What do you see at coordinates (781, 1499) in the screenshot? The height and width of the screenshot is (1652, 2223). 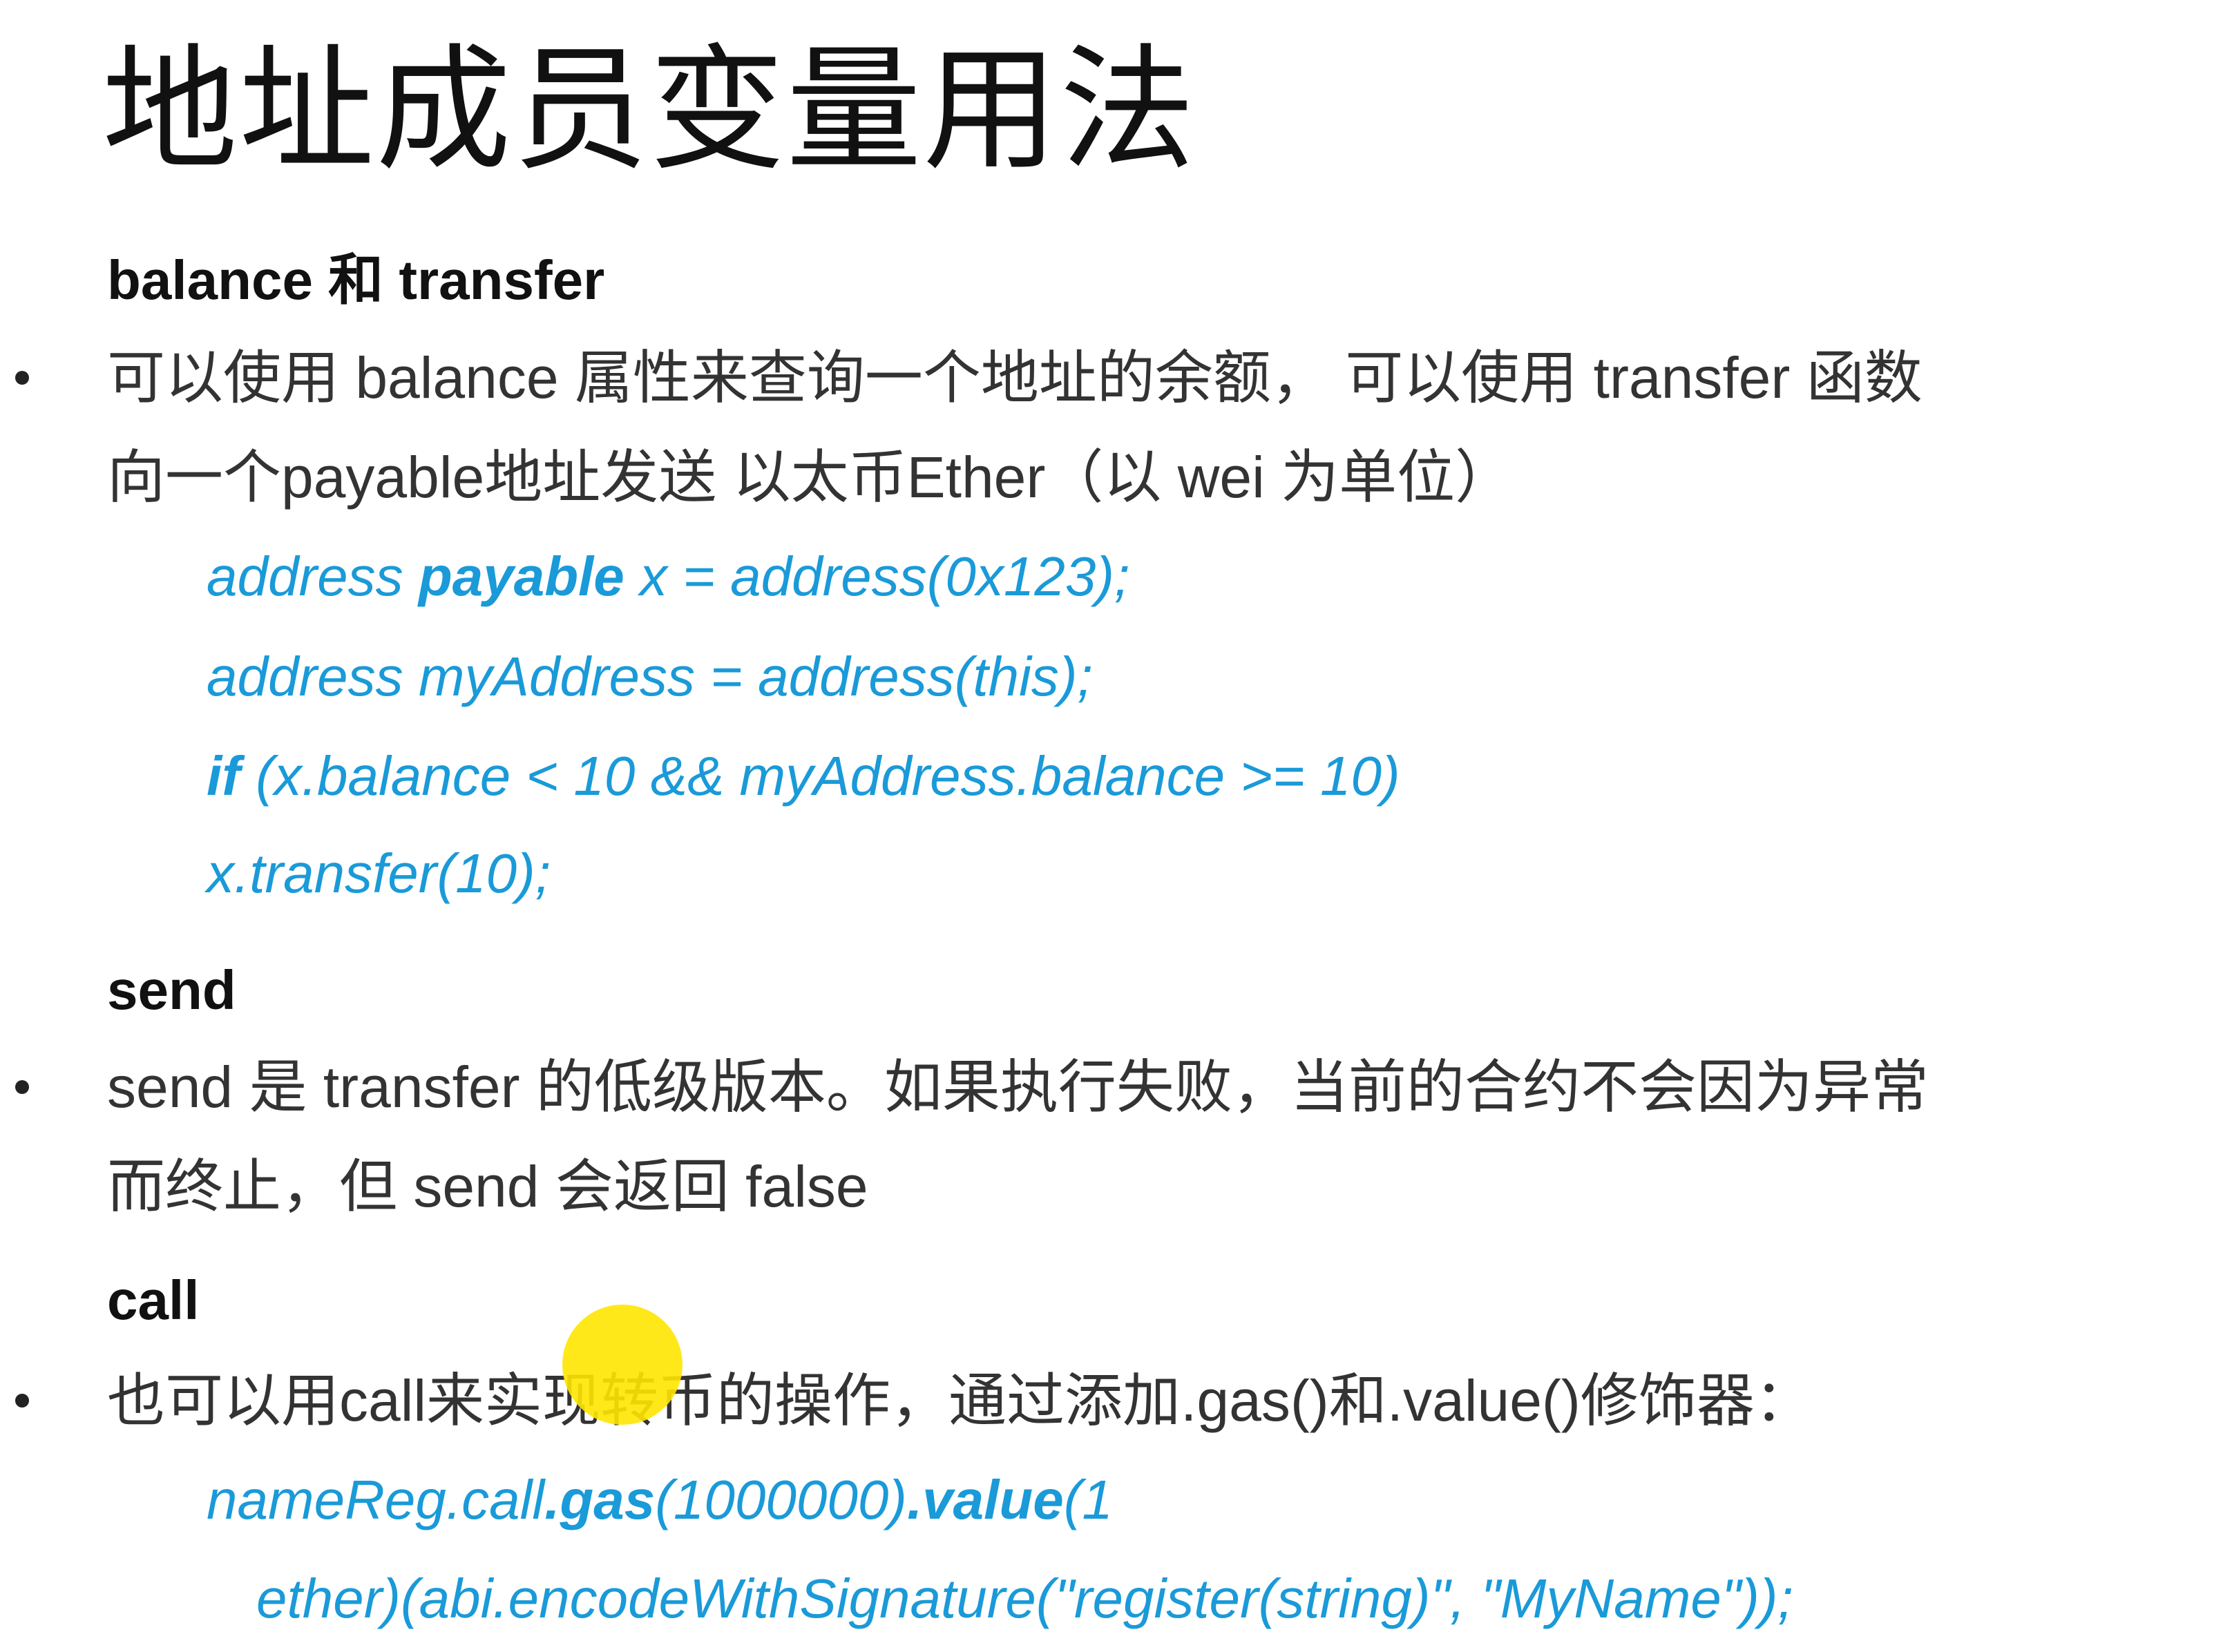 I see `code-token: (1000000)` at bounding box center [781, 1499].